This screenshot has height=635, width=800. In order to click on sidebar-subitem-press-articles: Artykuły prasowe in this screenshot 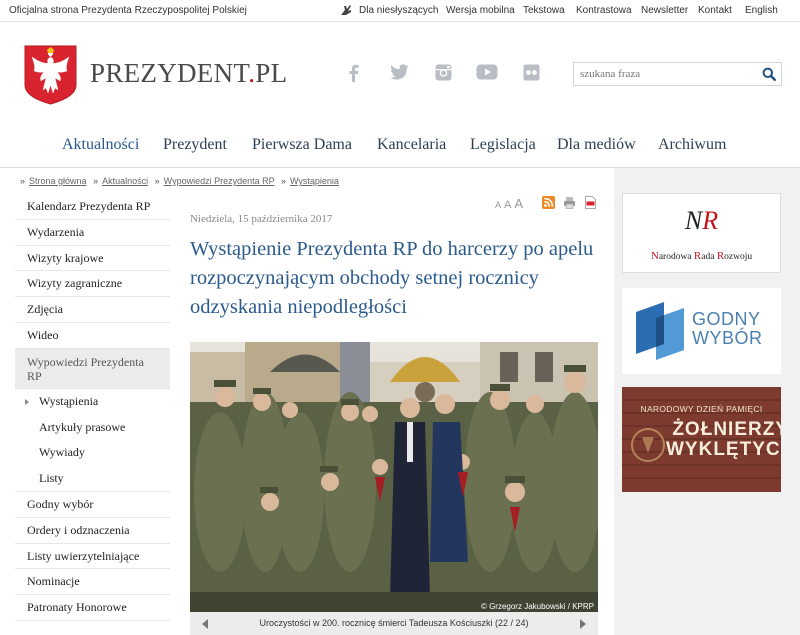, I will do `click(92, 428)`.